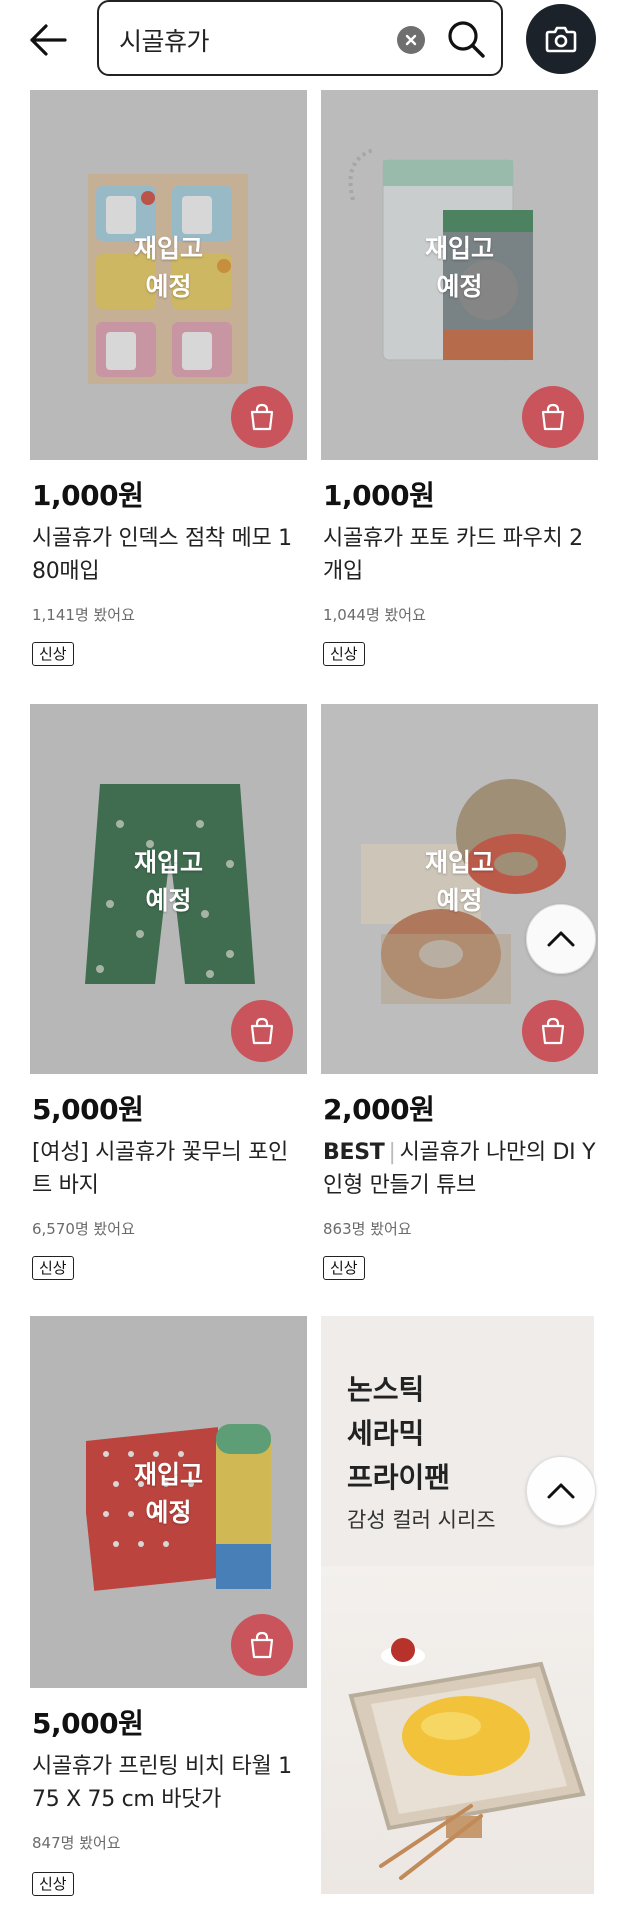 The height and width of the screenshot is (1920, 622). What do you see at coordinates (374, 615) in the screenshot?
I see `view-count: 1,044명 봤어요` at bounding box center [374, 615].